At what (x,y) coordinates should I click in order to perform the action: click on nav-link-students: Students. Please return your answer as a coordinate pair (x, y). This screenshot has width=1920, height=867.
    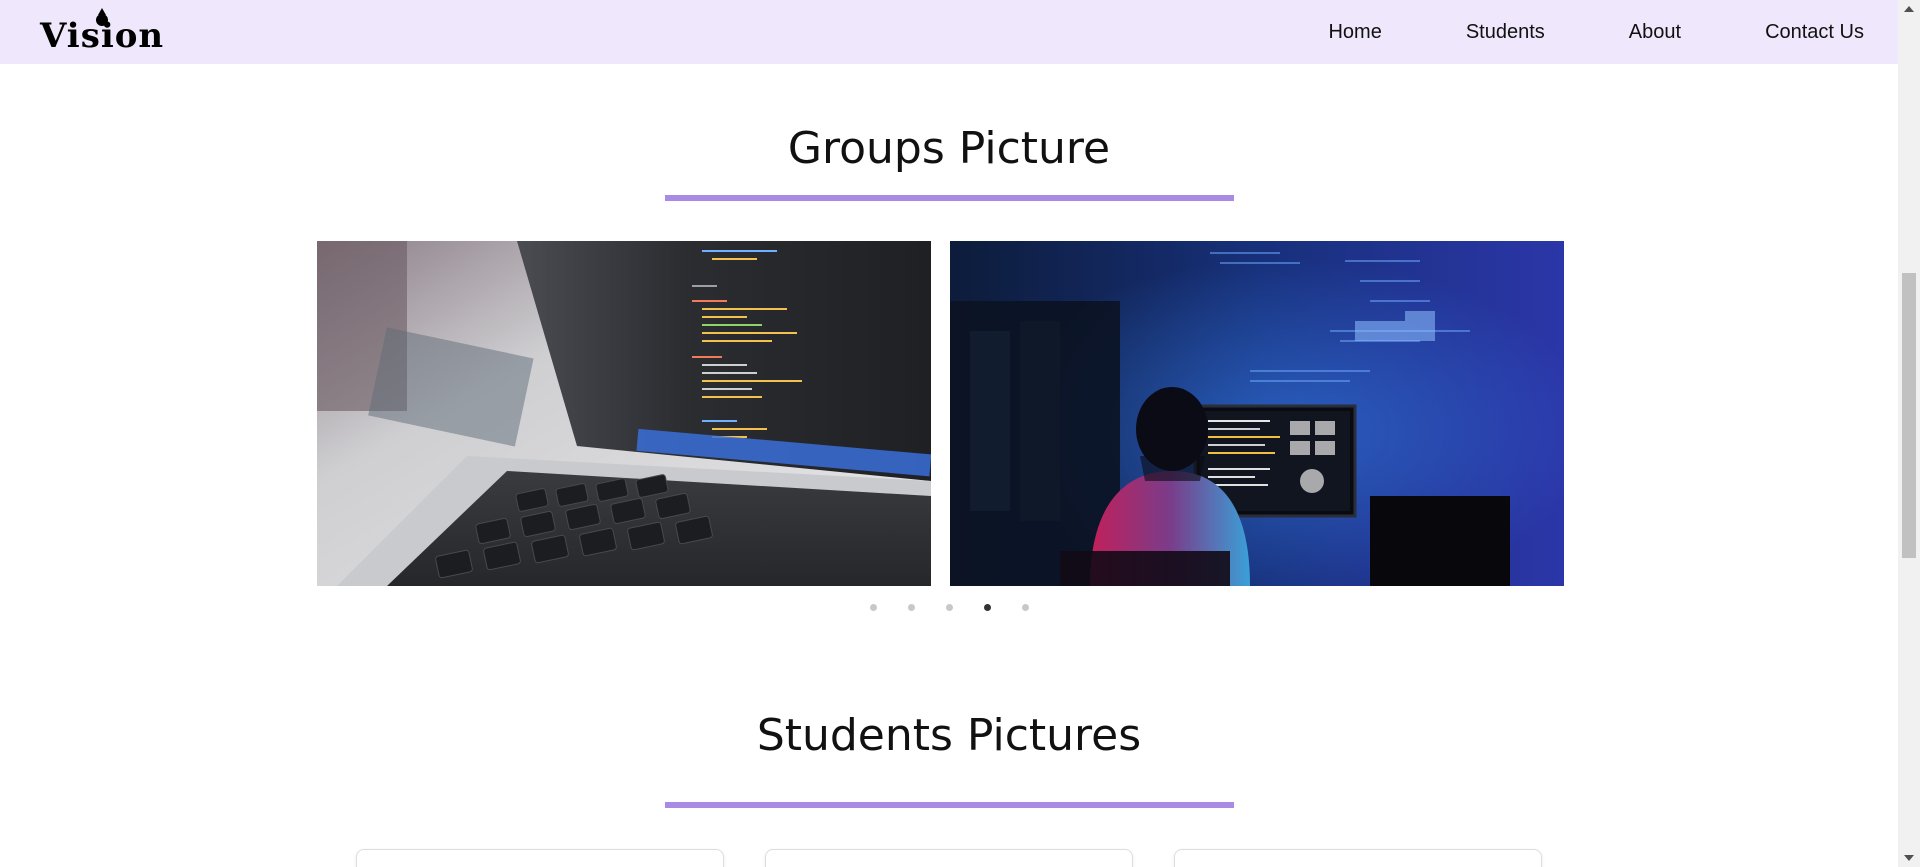
    Looking at the image, I should click on (1505, 32).